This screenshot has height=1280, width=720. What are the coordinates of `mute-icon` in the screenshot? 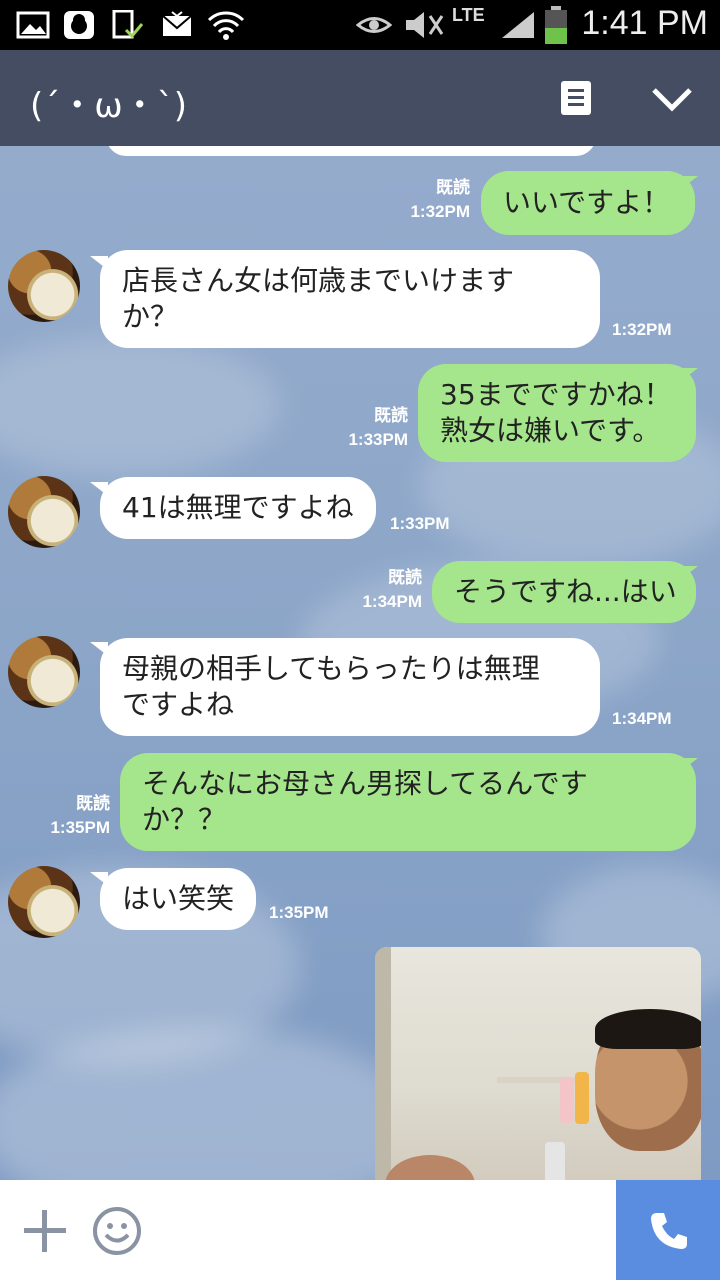 It's located at (425, 25).